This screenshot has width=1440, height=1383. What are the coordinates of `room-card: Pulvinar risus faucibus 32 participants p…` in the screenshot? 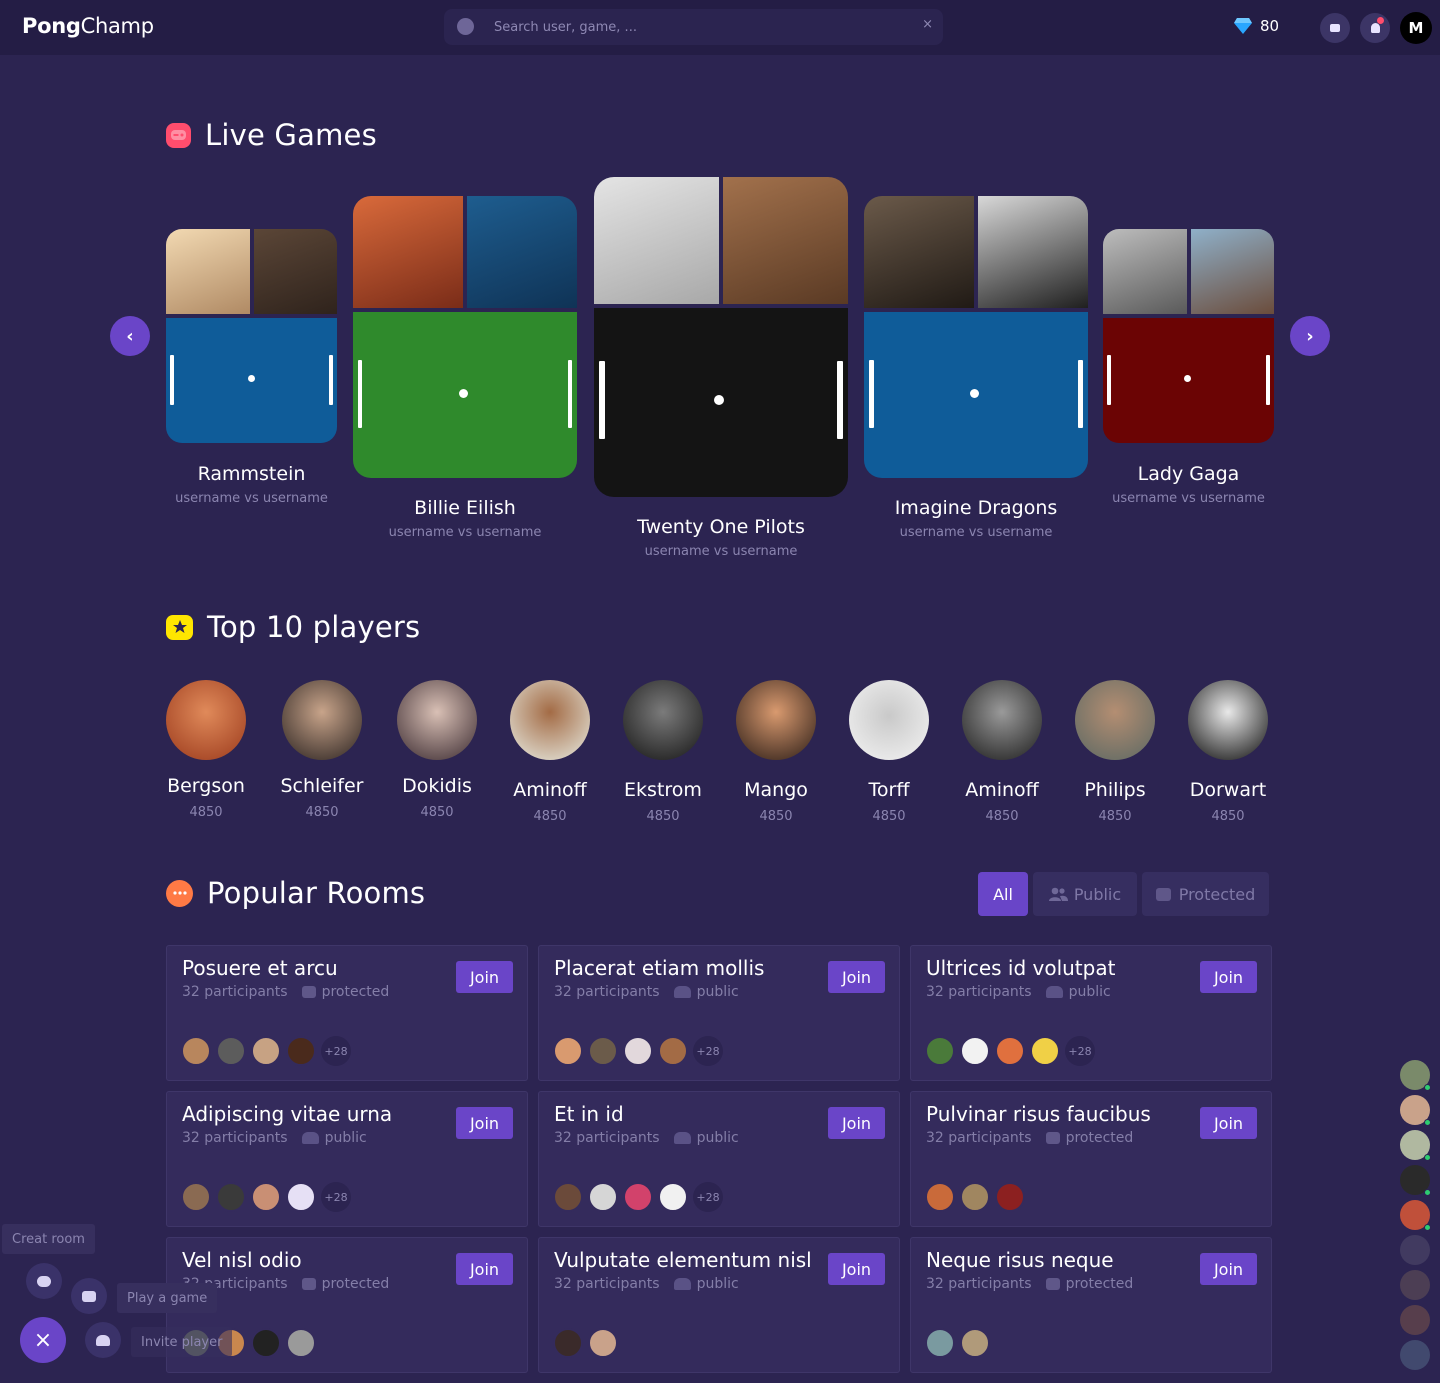 It's located at (1091, 1159).